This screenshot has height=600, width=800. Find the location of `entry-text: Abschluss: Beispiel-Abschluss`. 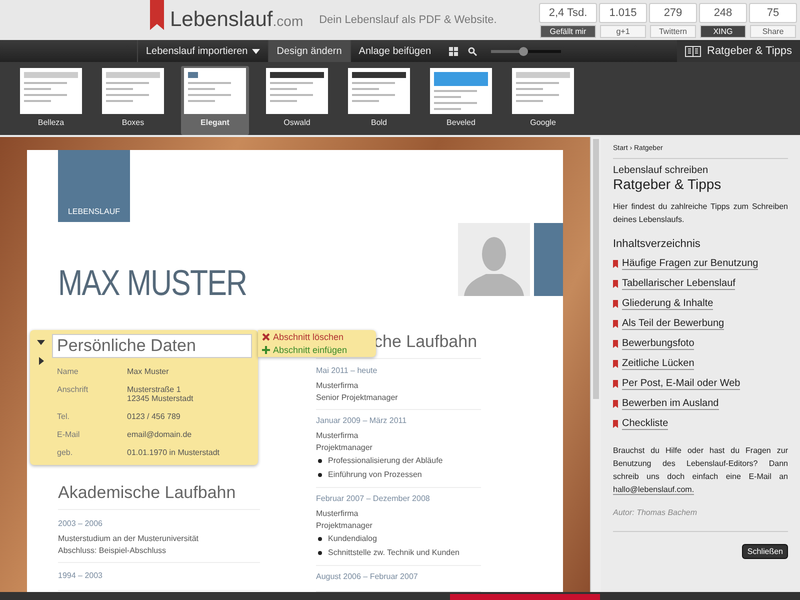

entry-text: Abschluss: Beispiel-Abschluss is located at coordinates (113, 551).